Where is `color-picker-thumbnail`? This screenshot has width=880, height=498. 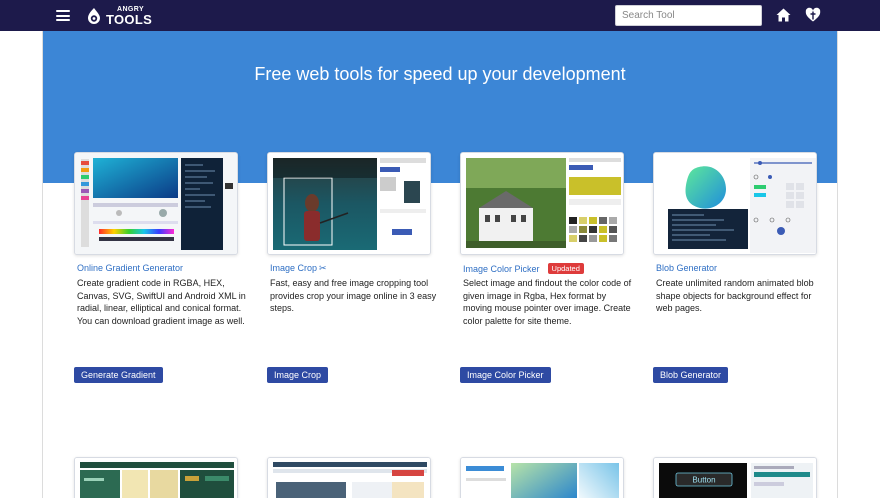 color-picker-thumbnail is located at coordinates (542, 203).